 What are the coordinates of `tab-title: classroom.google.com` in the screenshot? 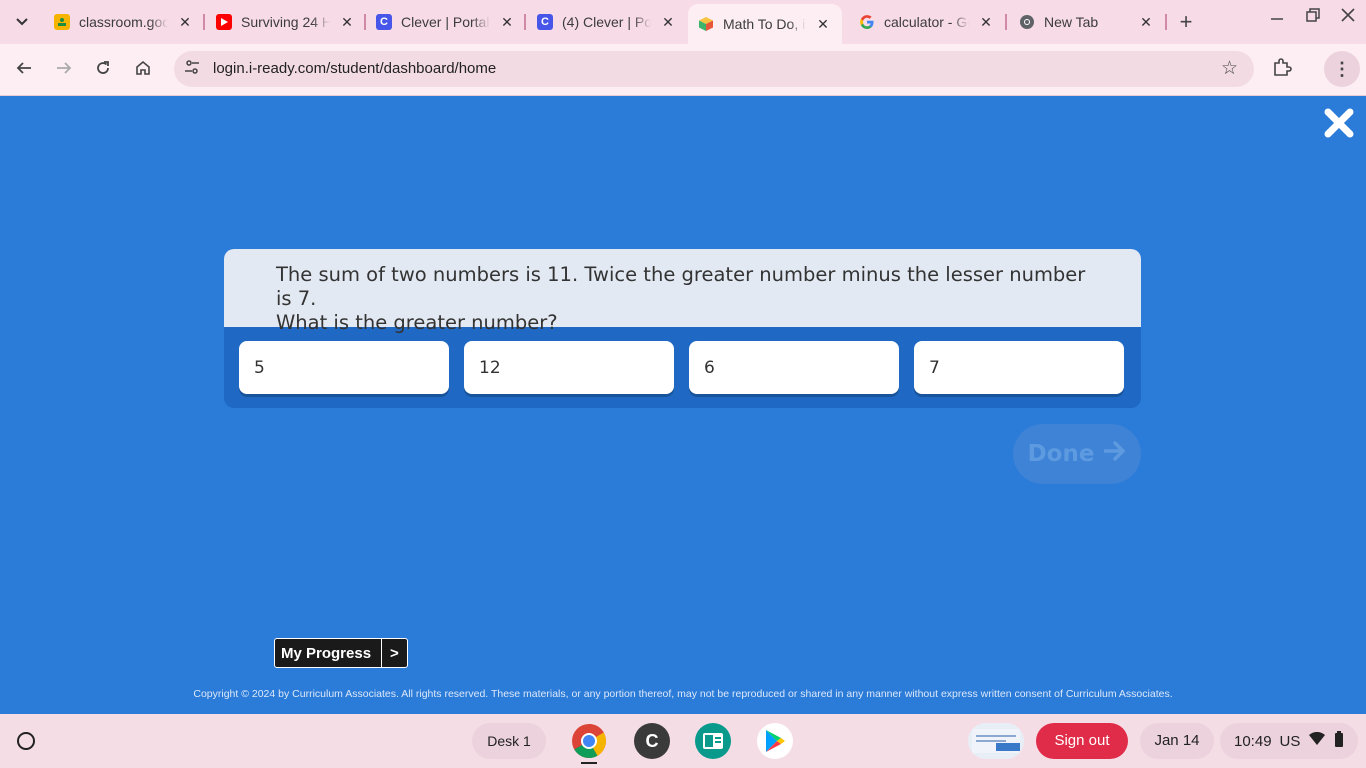 It's located at (123, 22).